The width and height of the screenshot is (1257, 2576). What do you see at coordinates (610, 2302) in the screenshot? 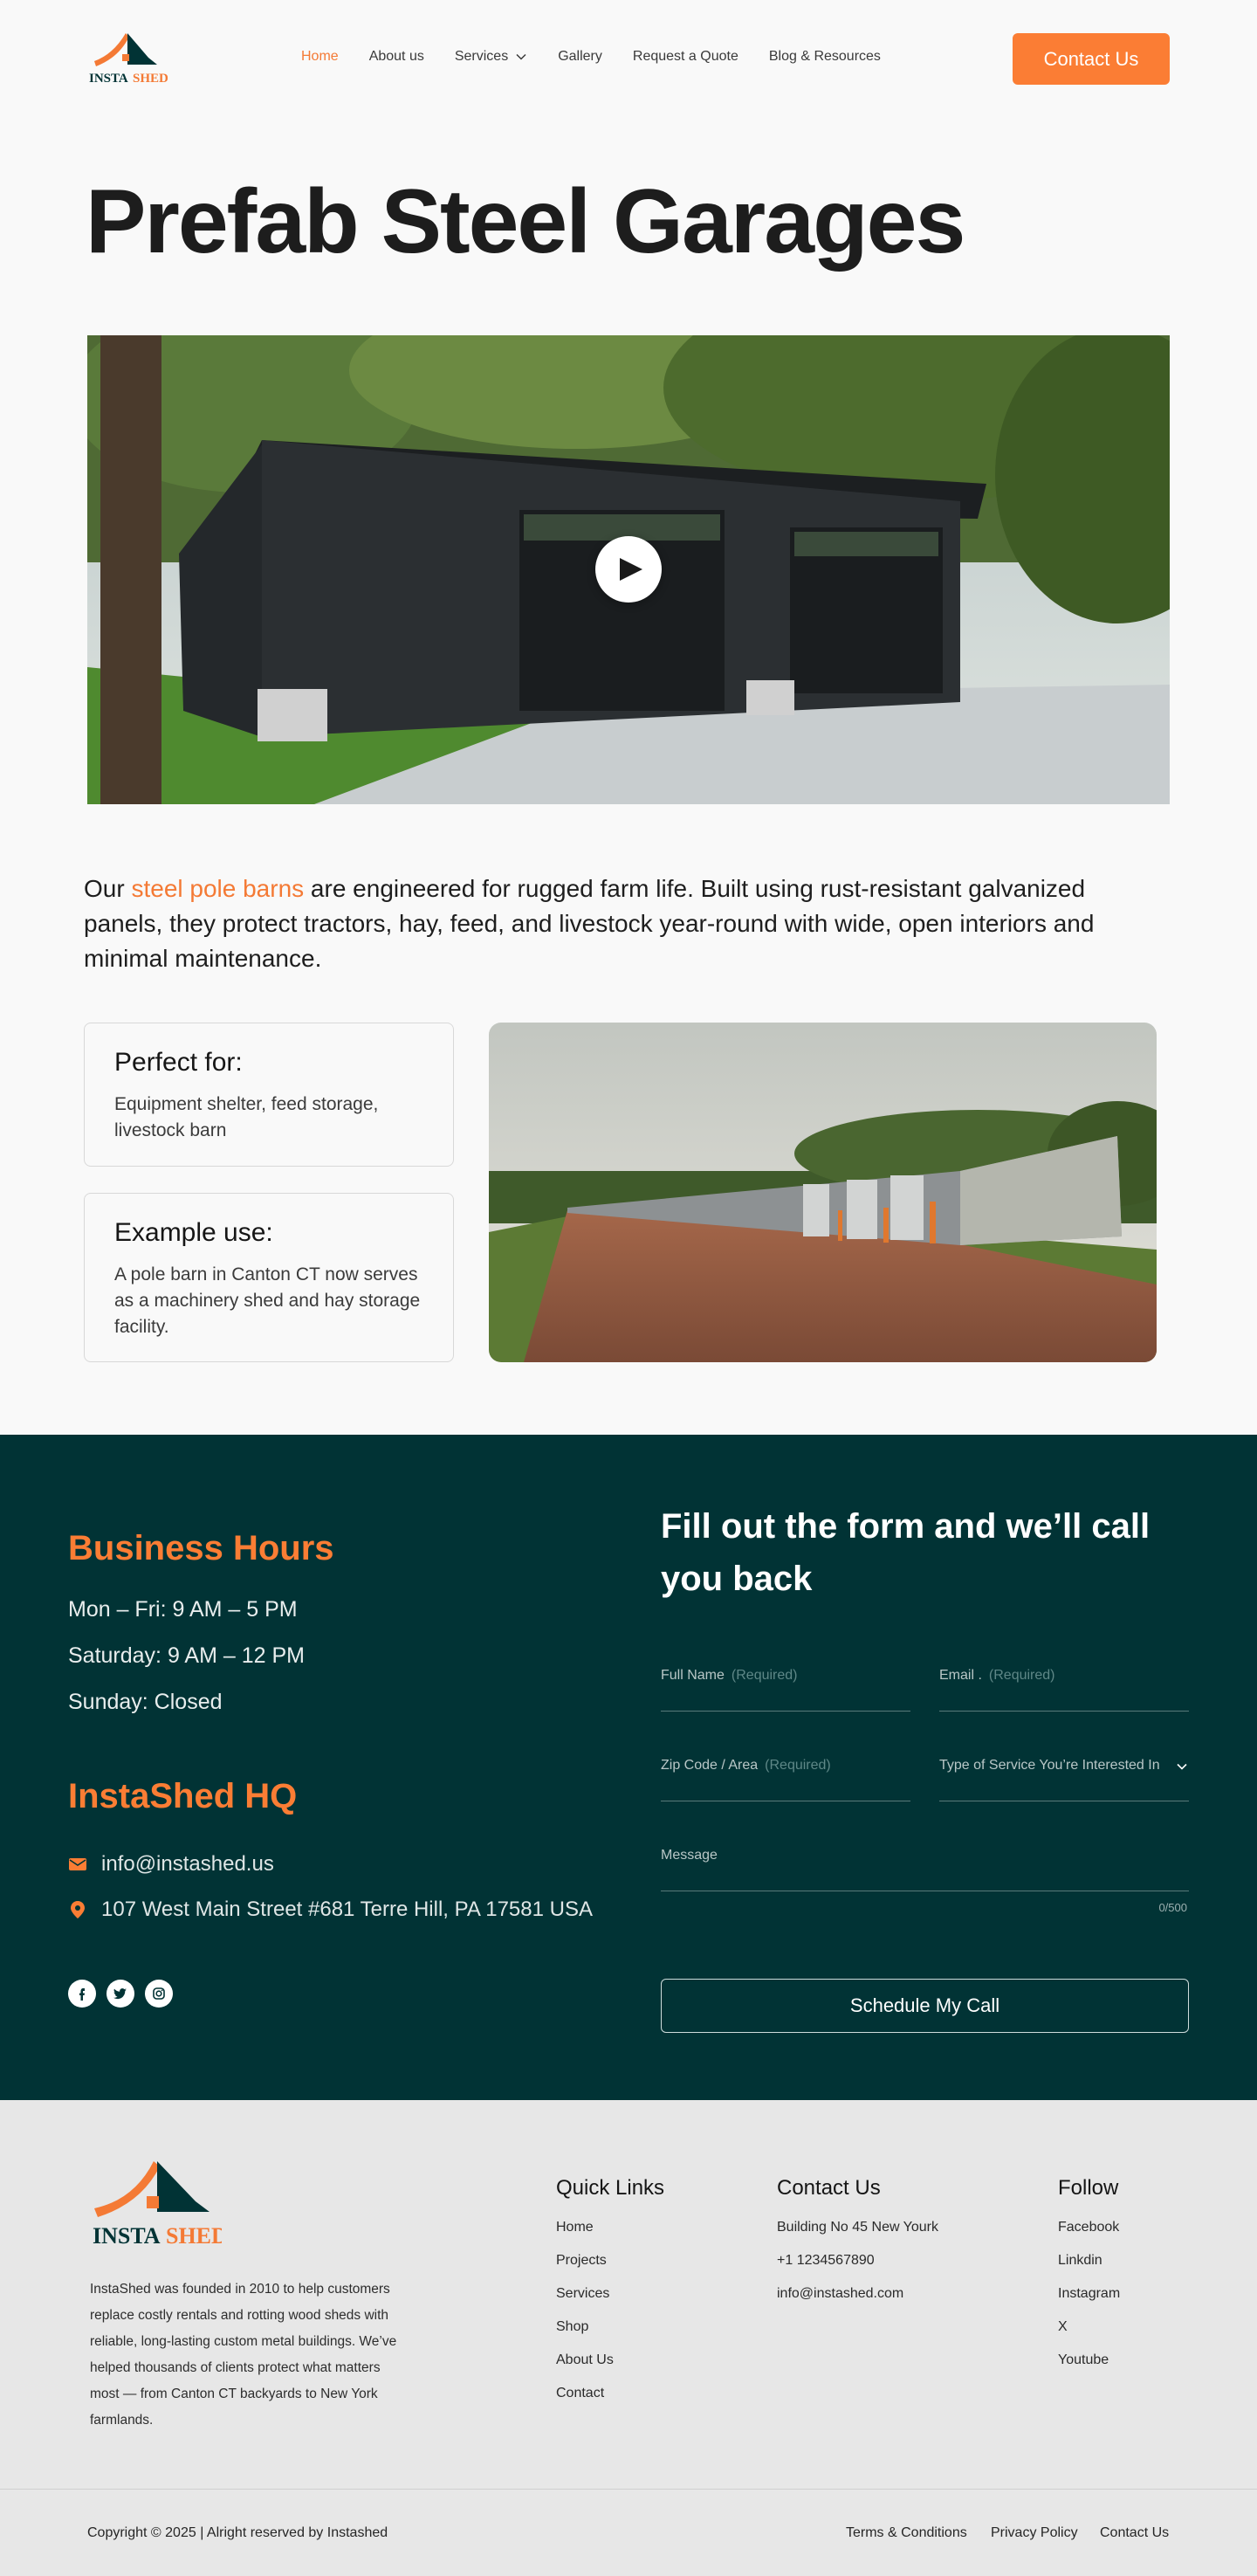
I see `footer-link-services: Services` at bounding box center [610, 2302].